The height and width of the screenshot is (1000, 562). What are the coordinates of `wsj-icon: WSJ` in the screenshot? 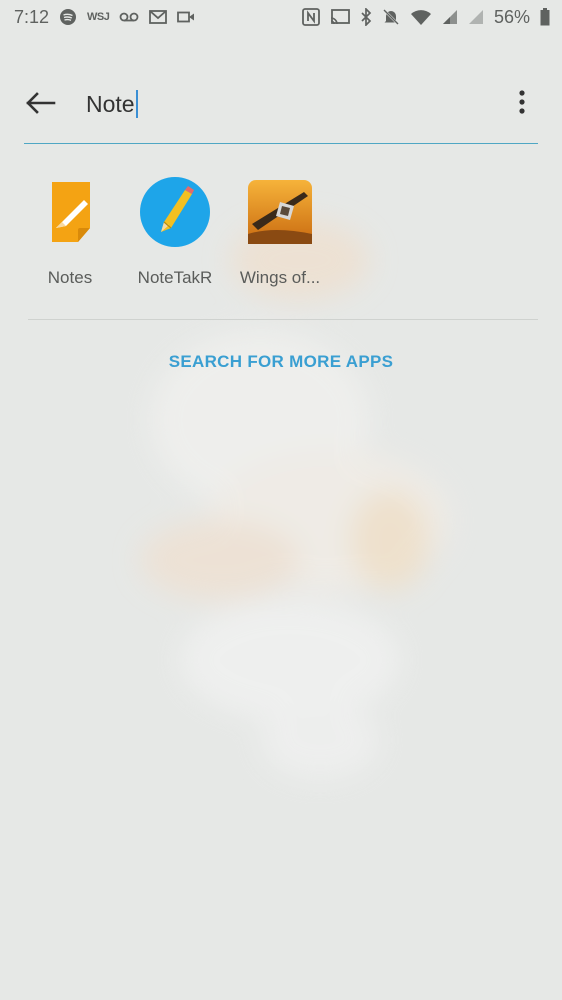 It's located at (98, 17).